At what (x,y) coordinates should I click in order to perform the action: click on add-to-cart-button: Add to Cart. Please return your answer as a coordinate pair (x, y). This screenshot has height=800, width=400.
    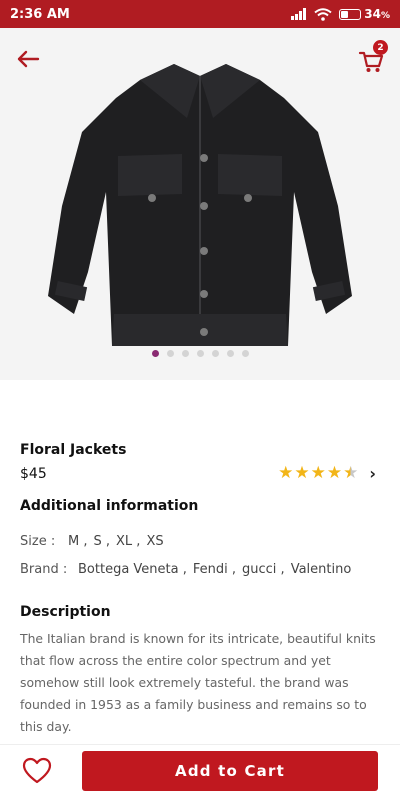
    Looking at the image, I should click on (230, 771).